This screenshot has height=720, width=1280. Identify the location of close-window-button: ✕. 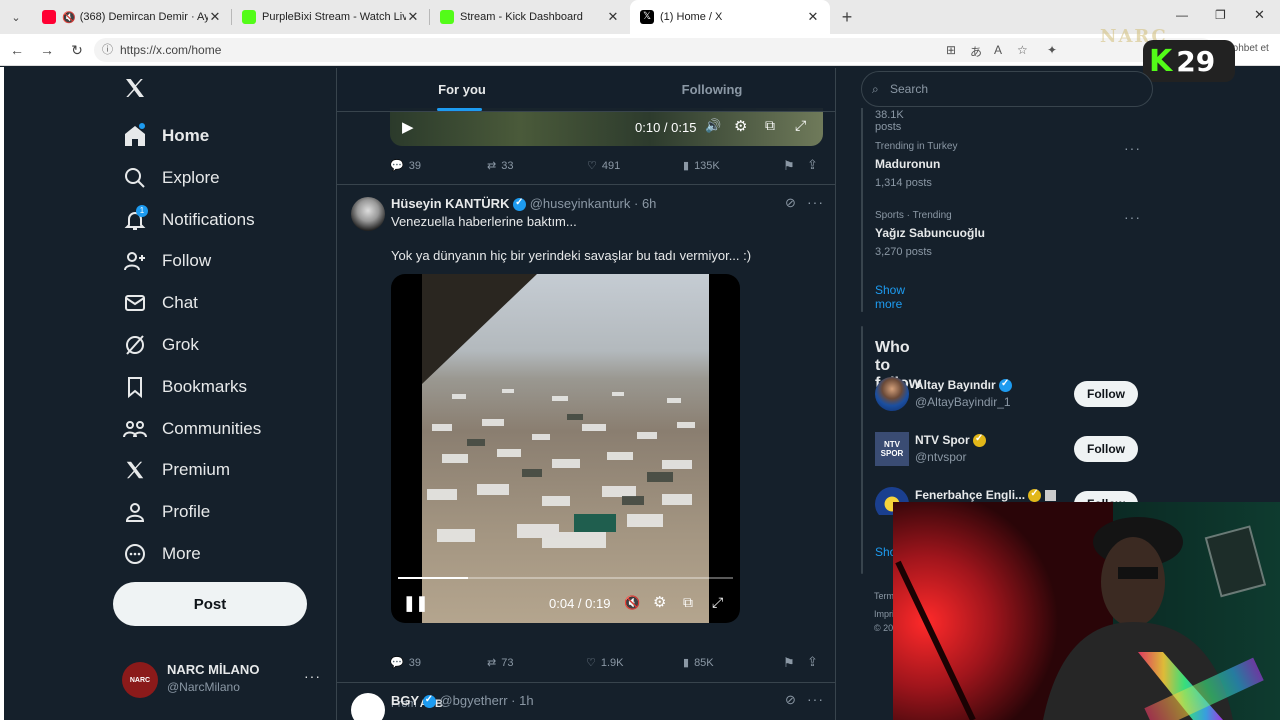
(1259, 15).